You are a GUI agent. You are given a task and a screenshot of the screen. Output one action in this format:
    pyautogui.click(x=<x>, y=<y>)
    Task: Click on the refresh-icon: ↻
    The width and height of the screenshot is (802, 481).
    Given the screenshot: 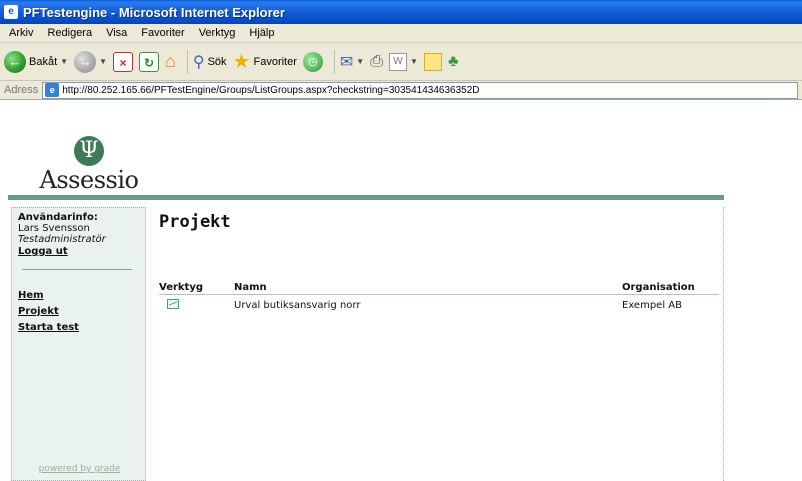 What is the action you would take?
    pyautogui.click(x=148, y=61)
    